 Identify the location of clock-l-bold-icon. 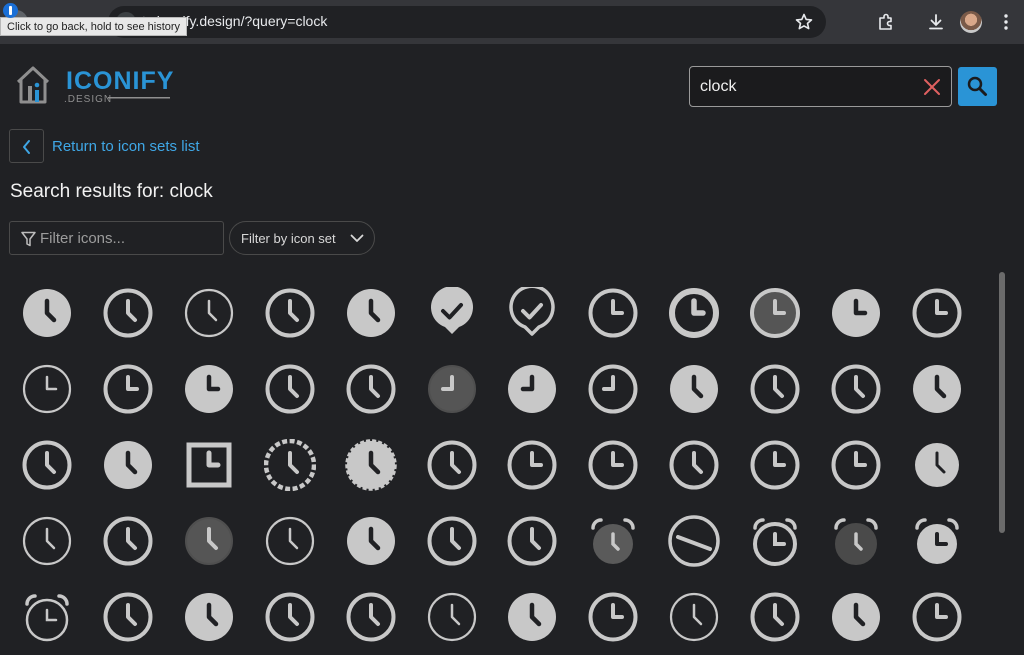
(694, 313).